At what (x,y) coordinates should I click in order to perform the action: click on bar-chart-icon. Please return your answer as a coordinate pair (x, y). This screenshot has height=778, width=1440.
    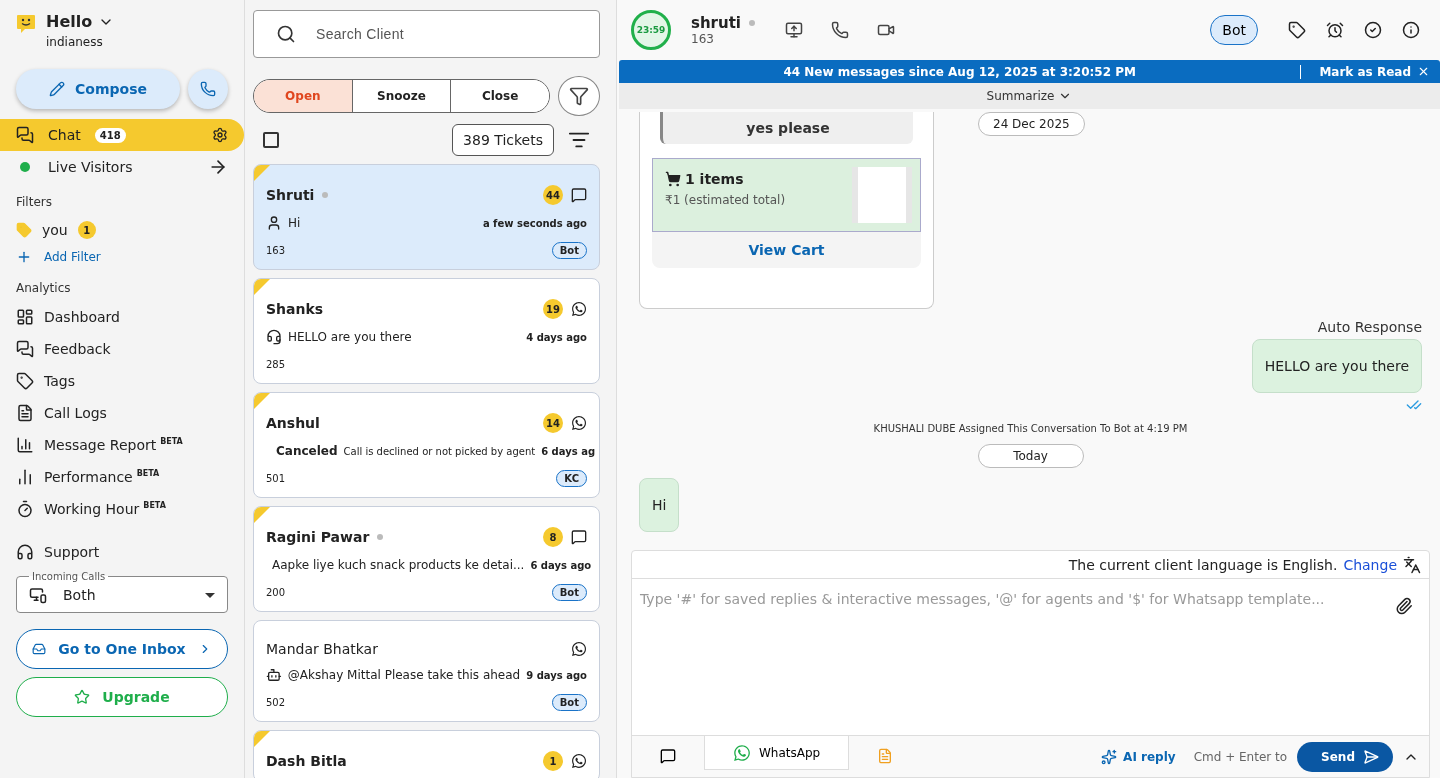
    Looking at the image, I should click on (25, 445).